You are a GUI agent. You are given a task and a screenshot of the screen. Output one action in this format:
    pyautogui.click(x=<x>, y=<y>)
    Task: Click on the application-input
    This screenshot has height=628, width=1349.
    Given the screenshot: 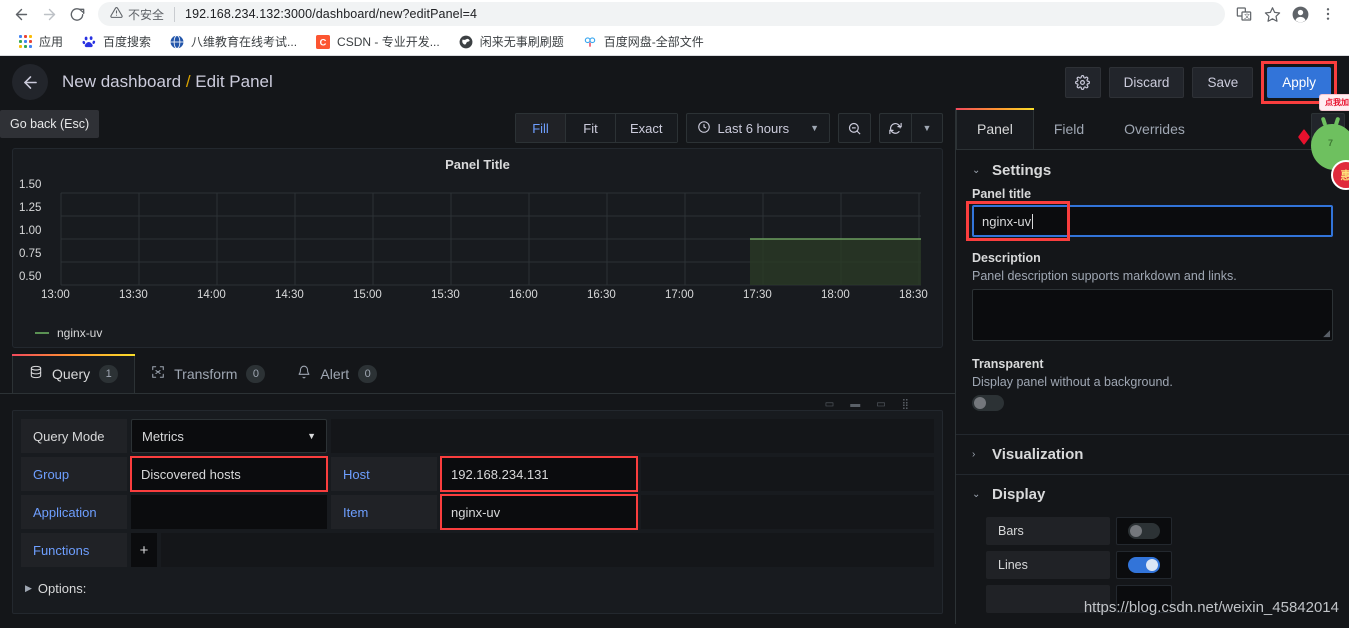 What is the action you would take?
    pyautogui.click(x=229, y=512)
    